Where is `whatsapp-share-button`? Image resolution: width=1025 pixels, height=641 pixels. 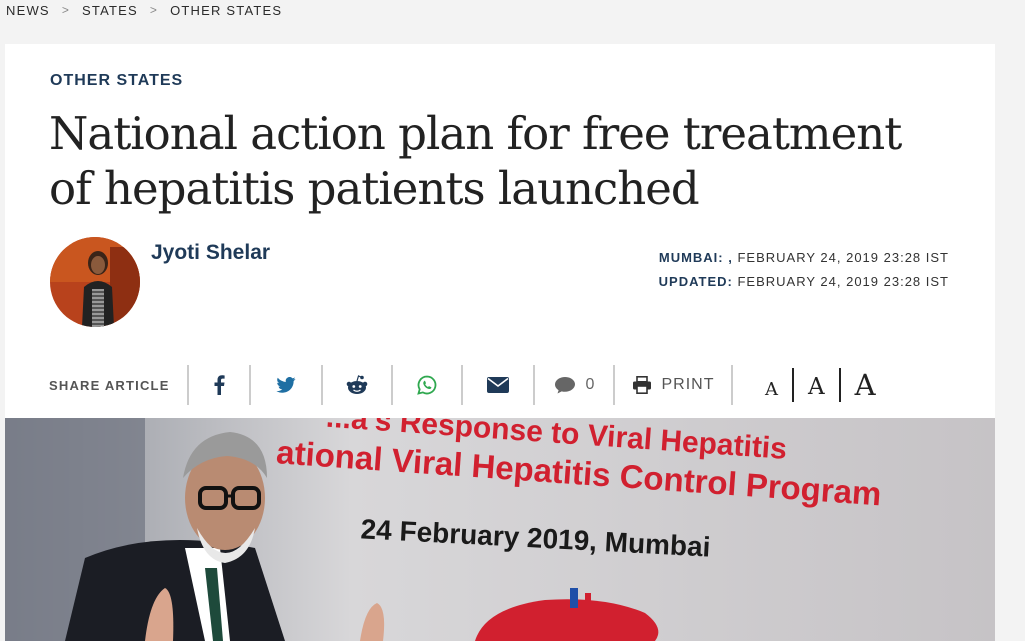
whatsapp-share-button is located at coordinates (427, 385).